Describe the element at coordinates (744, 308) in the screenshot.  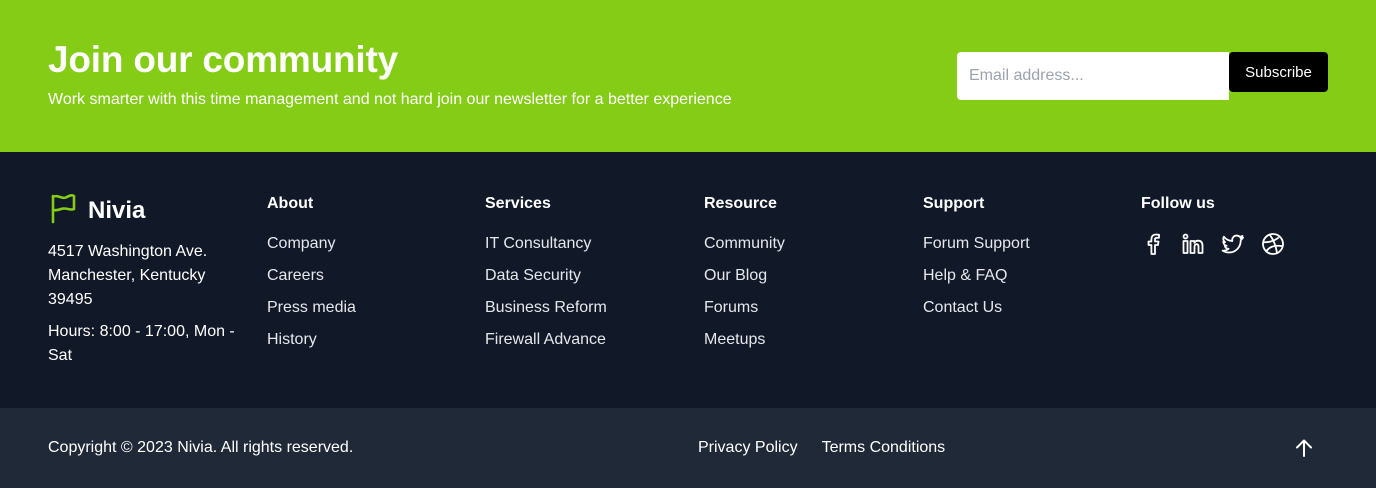
I see `footer-link: Forums` at that location.